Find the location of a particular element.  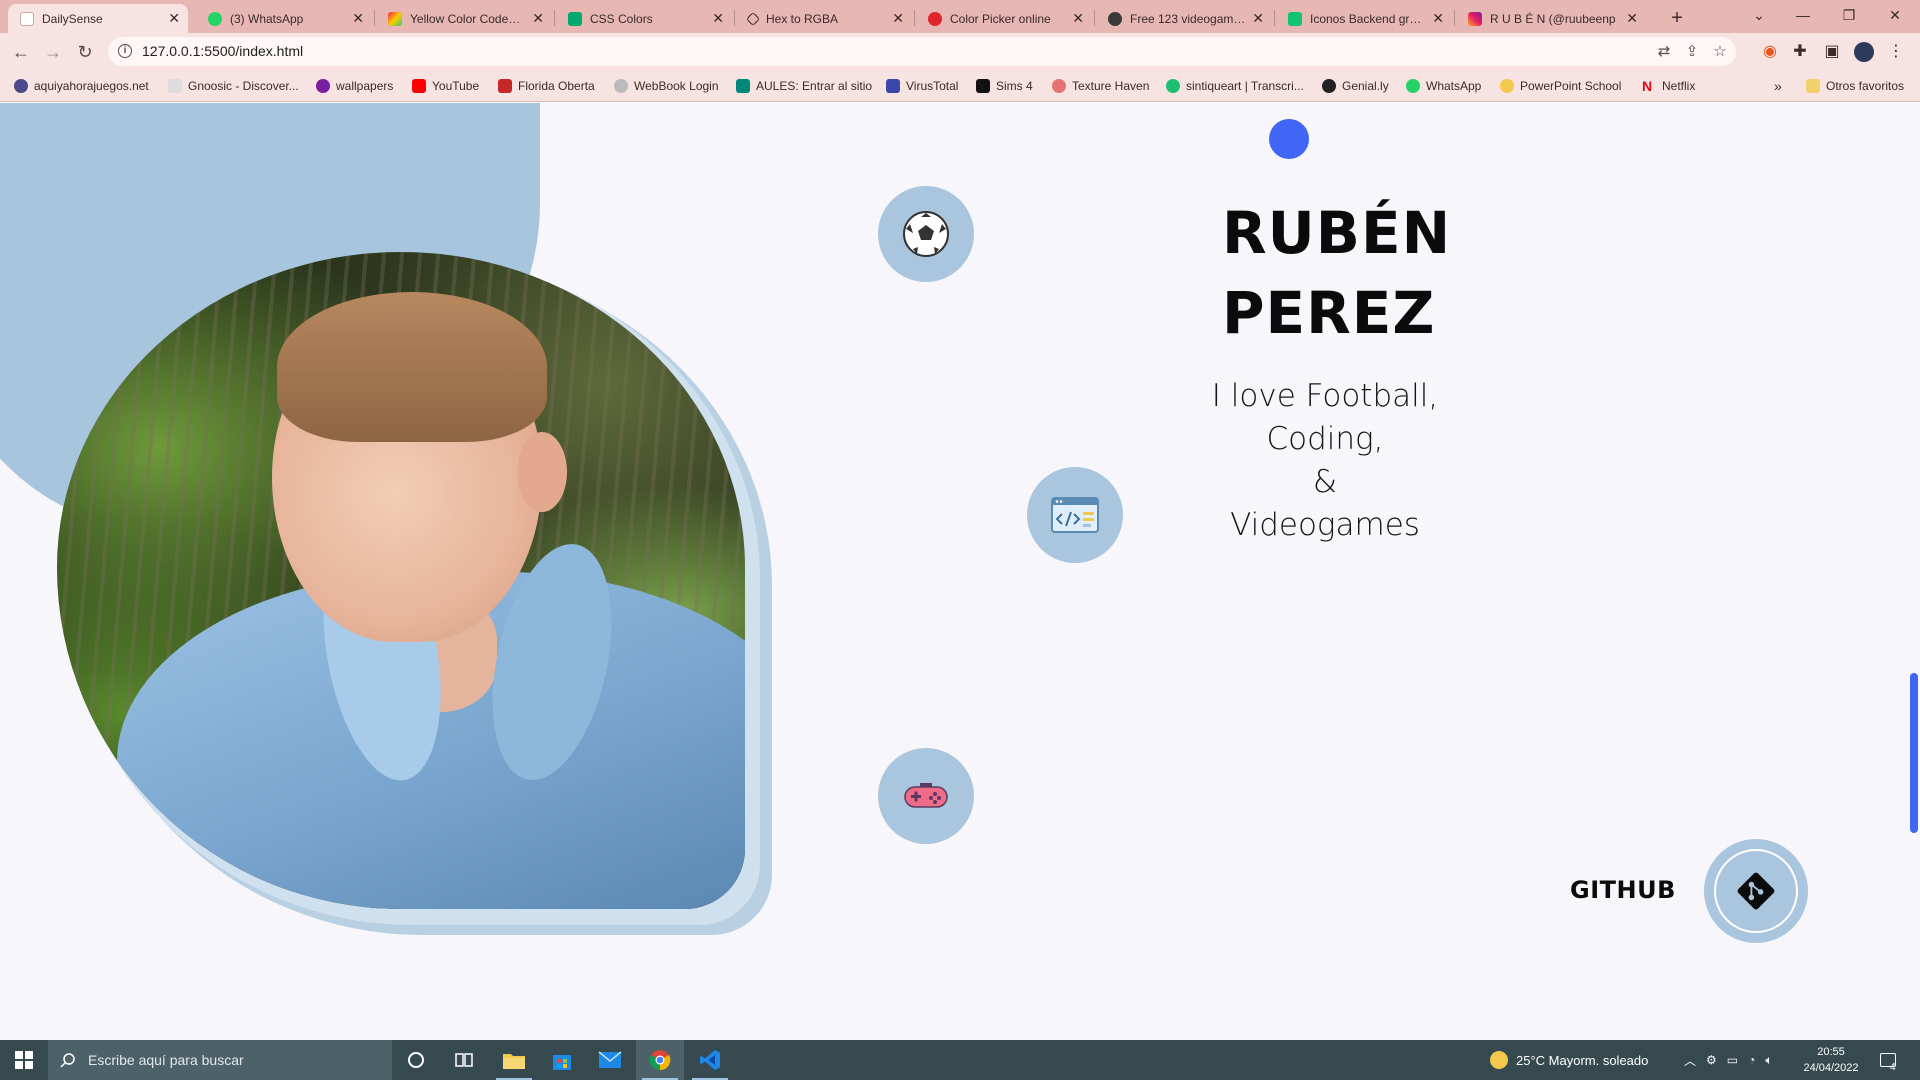

system-clock: 20:55 24/04/2022 is located at coordinates (1831, 1060).